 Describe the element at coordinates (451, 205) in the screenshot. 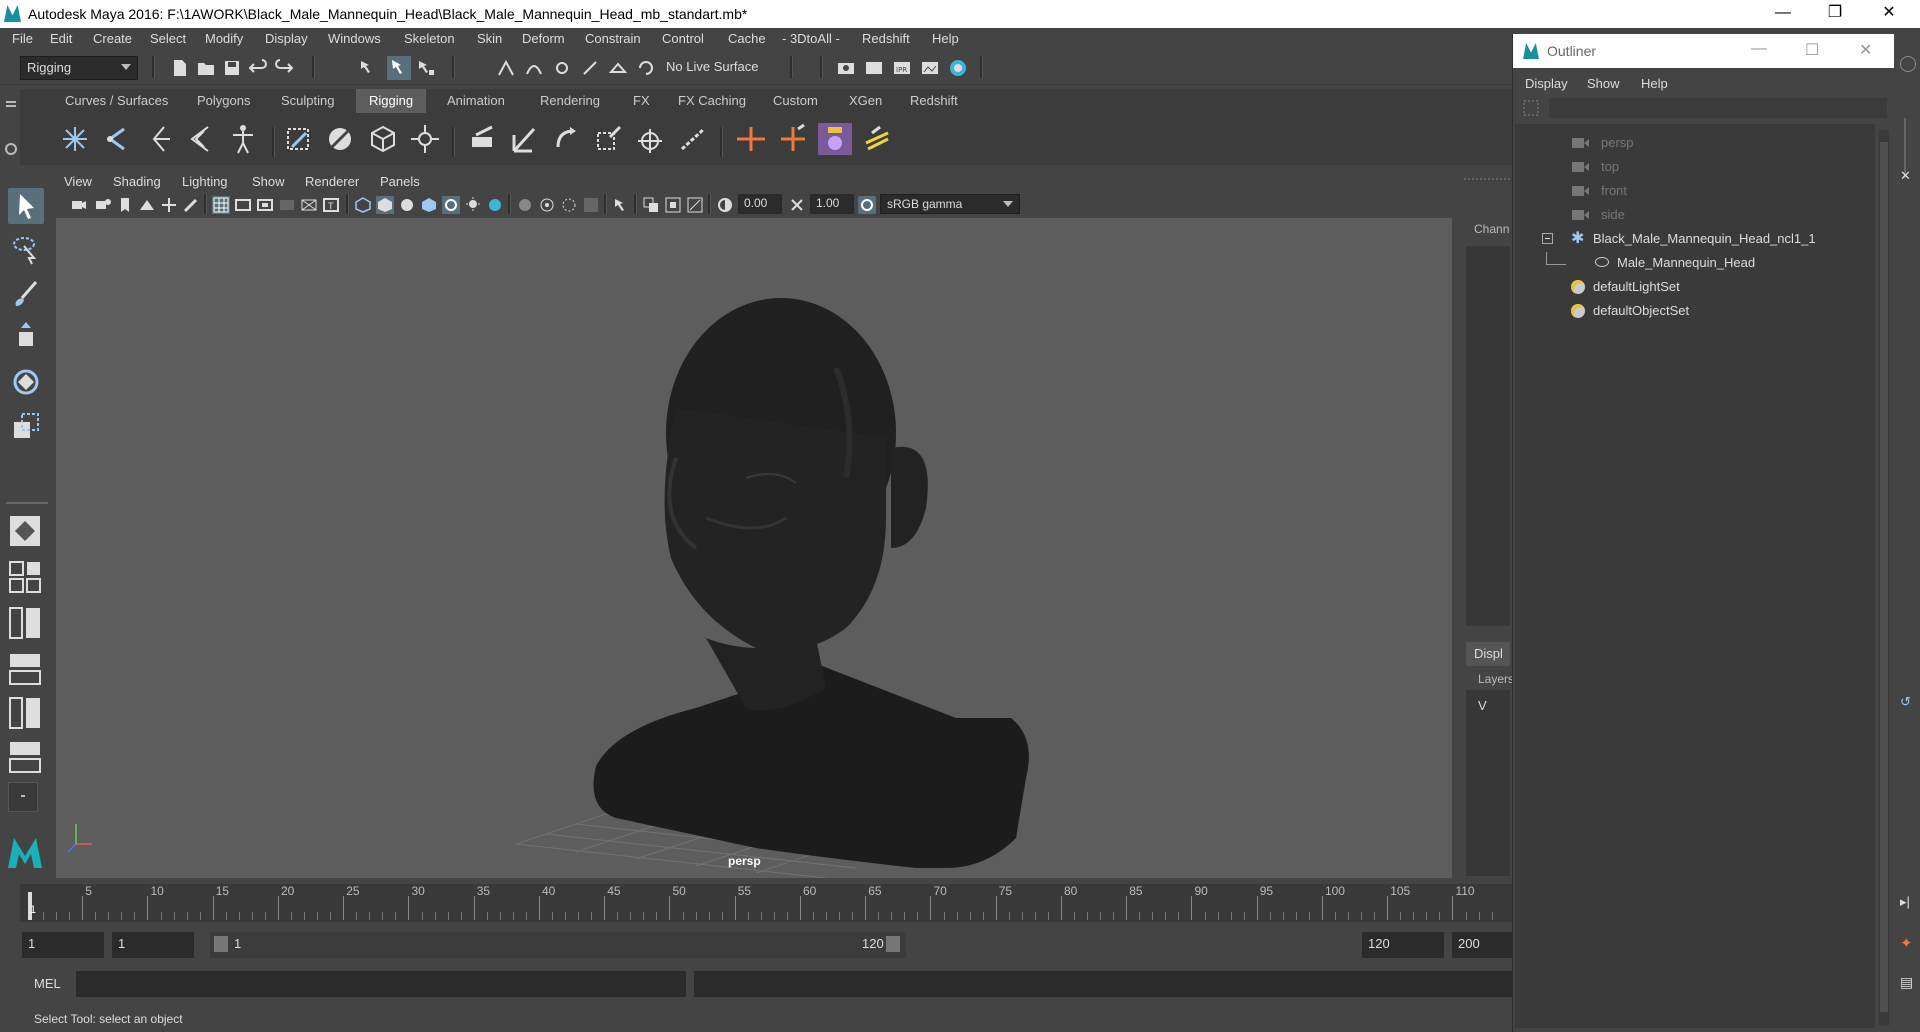

I see `lights-icon` at that location.